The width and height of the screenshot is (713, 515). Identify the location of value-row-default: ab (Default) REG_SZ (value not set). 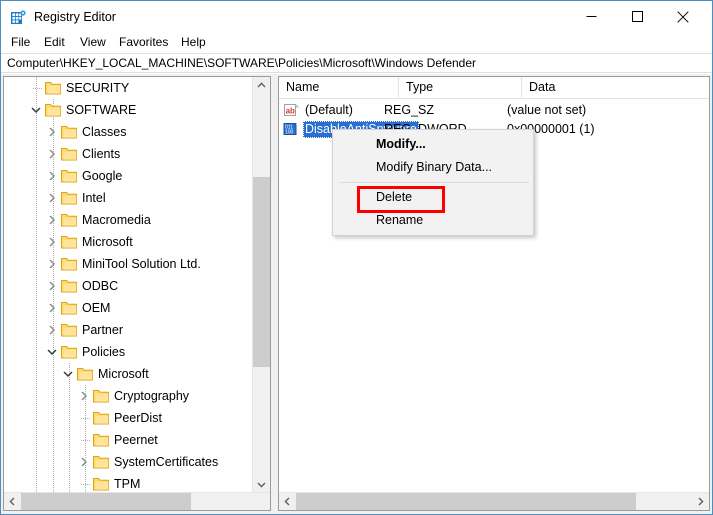
(494, 110).